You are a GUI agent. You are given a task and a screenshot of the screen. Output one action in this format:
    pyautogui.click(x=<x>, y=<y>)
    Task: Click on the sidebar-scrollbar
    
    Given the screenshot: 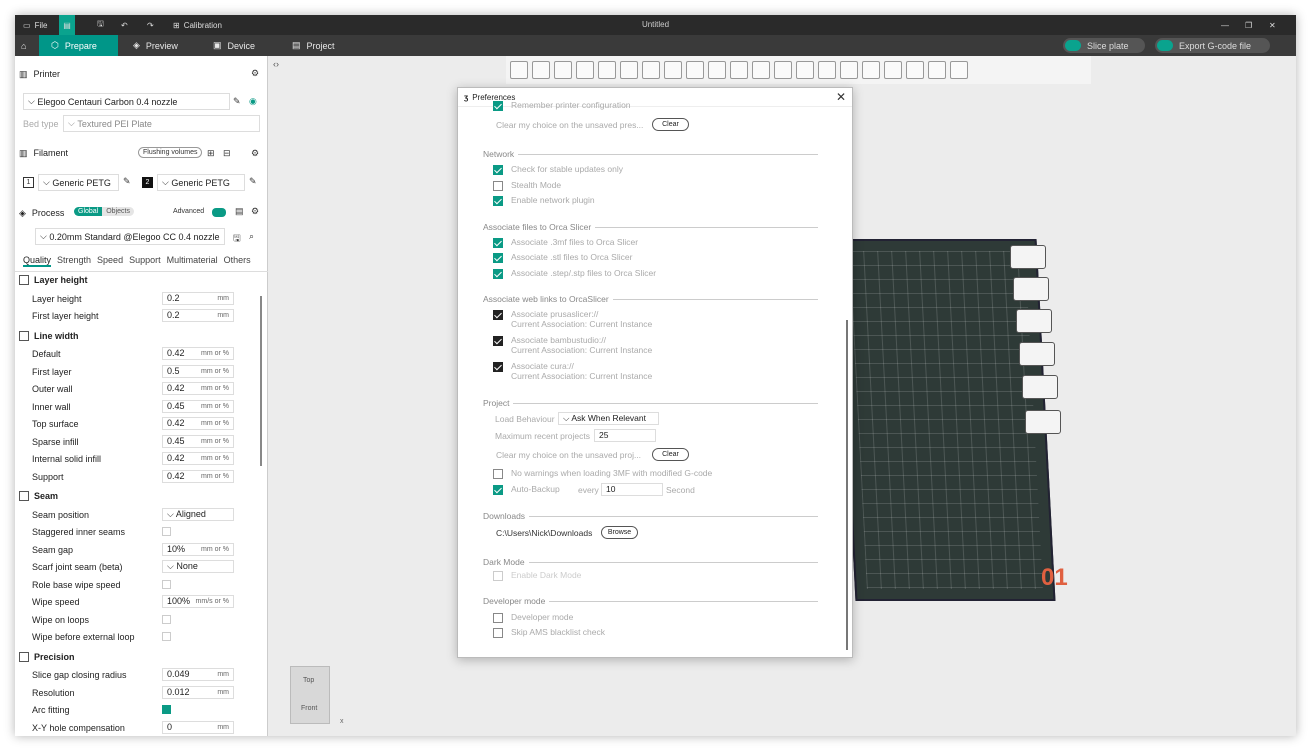 What is the action you would take?
    pyautogui.click(x=261, y=381)
    